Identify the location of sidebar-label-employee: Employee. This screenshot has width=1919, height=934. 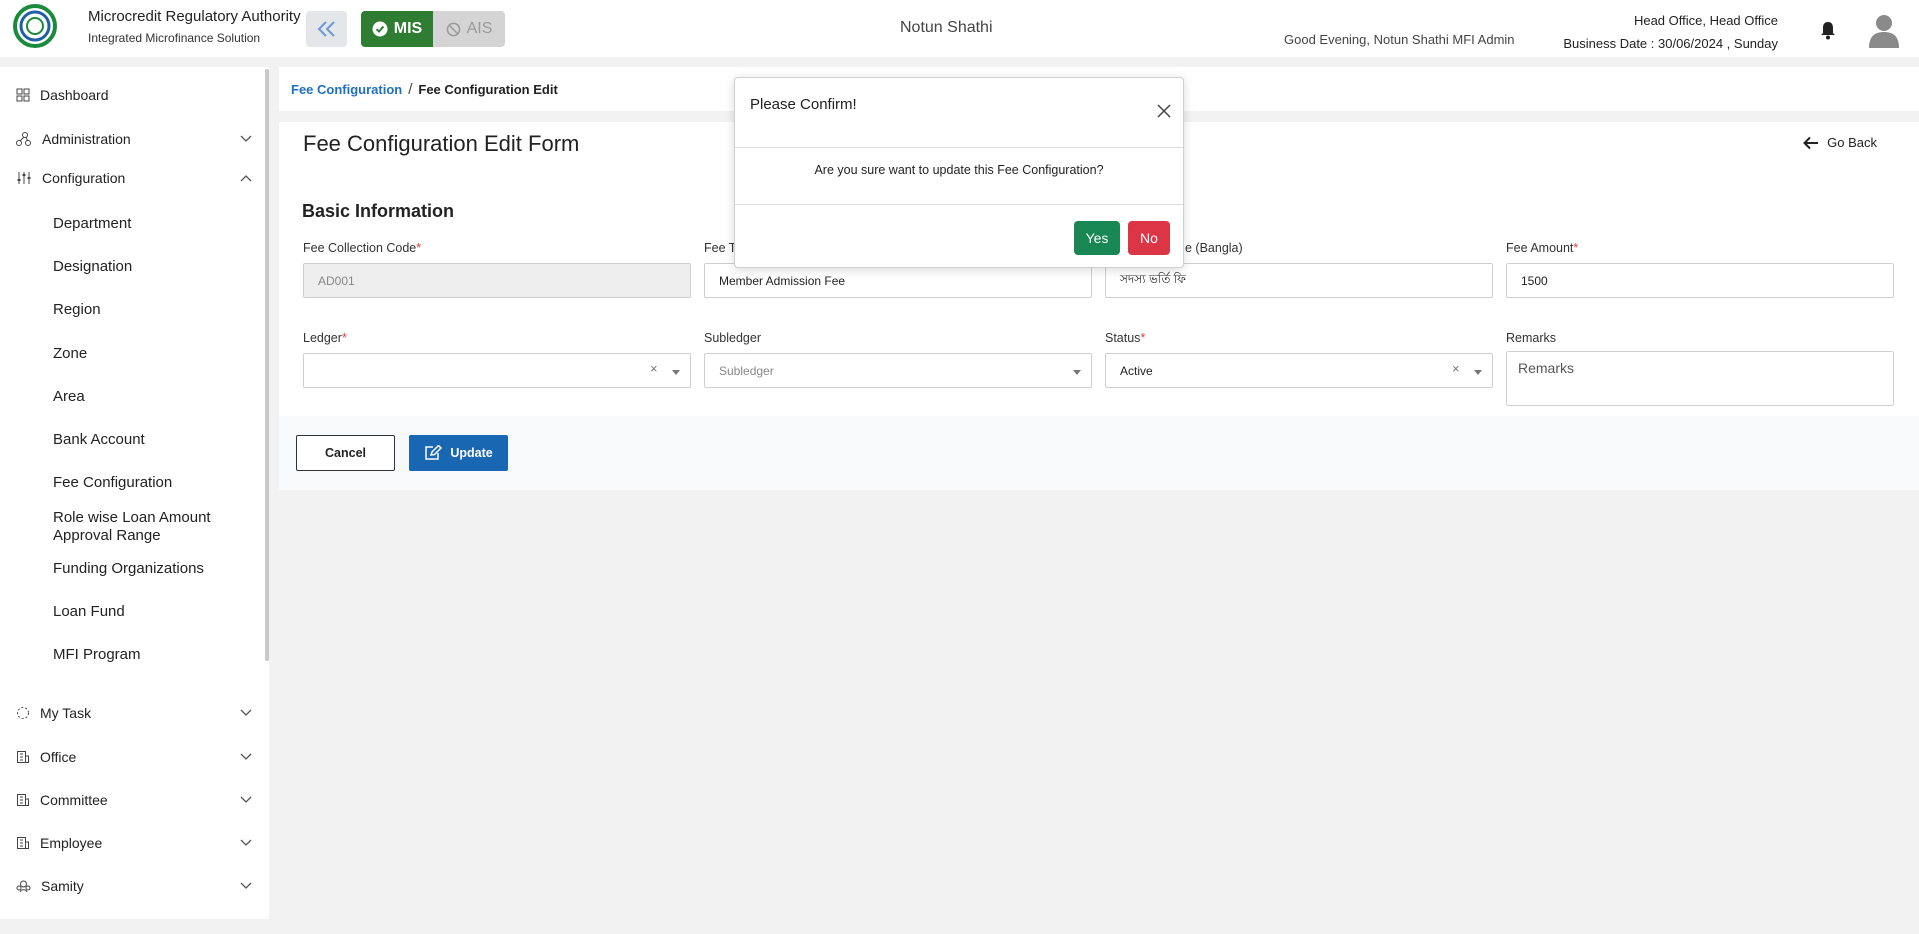
(71, 843).